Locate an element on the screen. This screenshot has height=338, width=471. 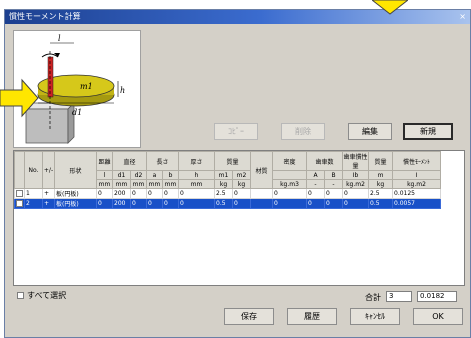
sym-m1: m1 is located at coordinates (223, 175).